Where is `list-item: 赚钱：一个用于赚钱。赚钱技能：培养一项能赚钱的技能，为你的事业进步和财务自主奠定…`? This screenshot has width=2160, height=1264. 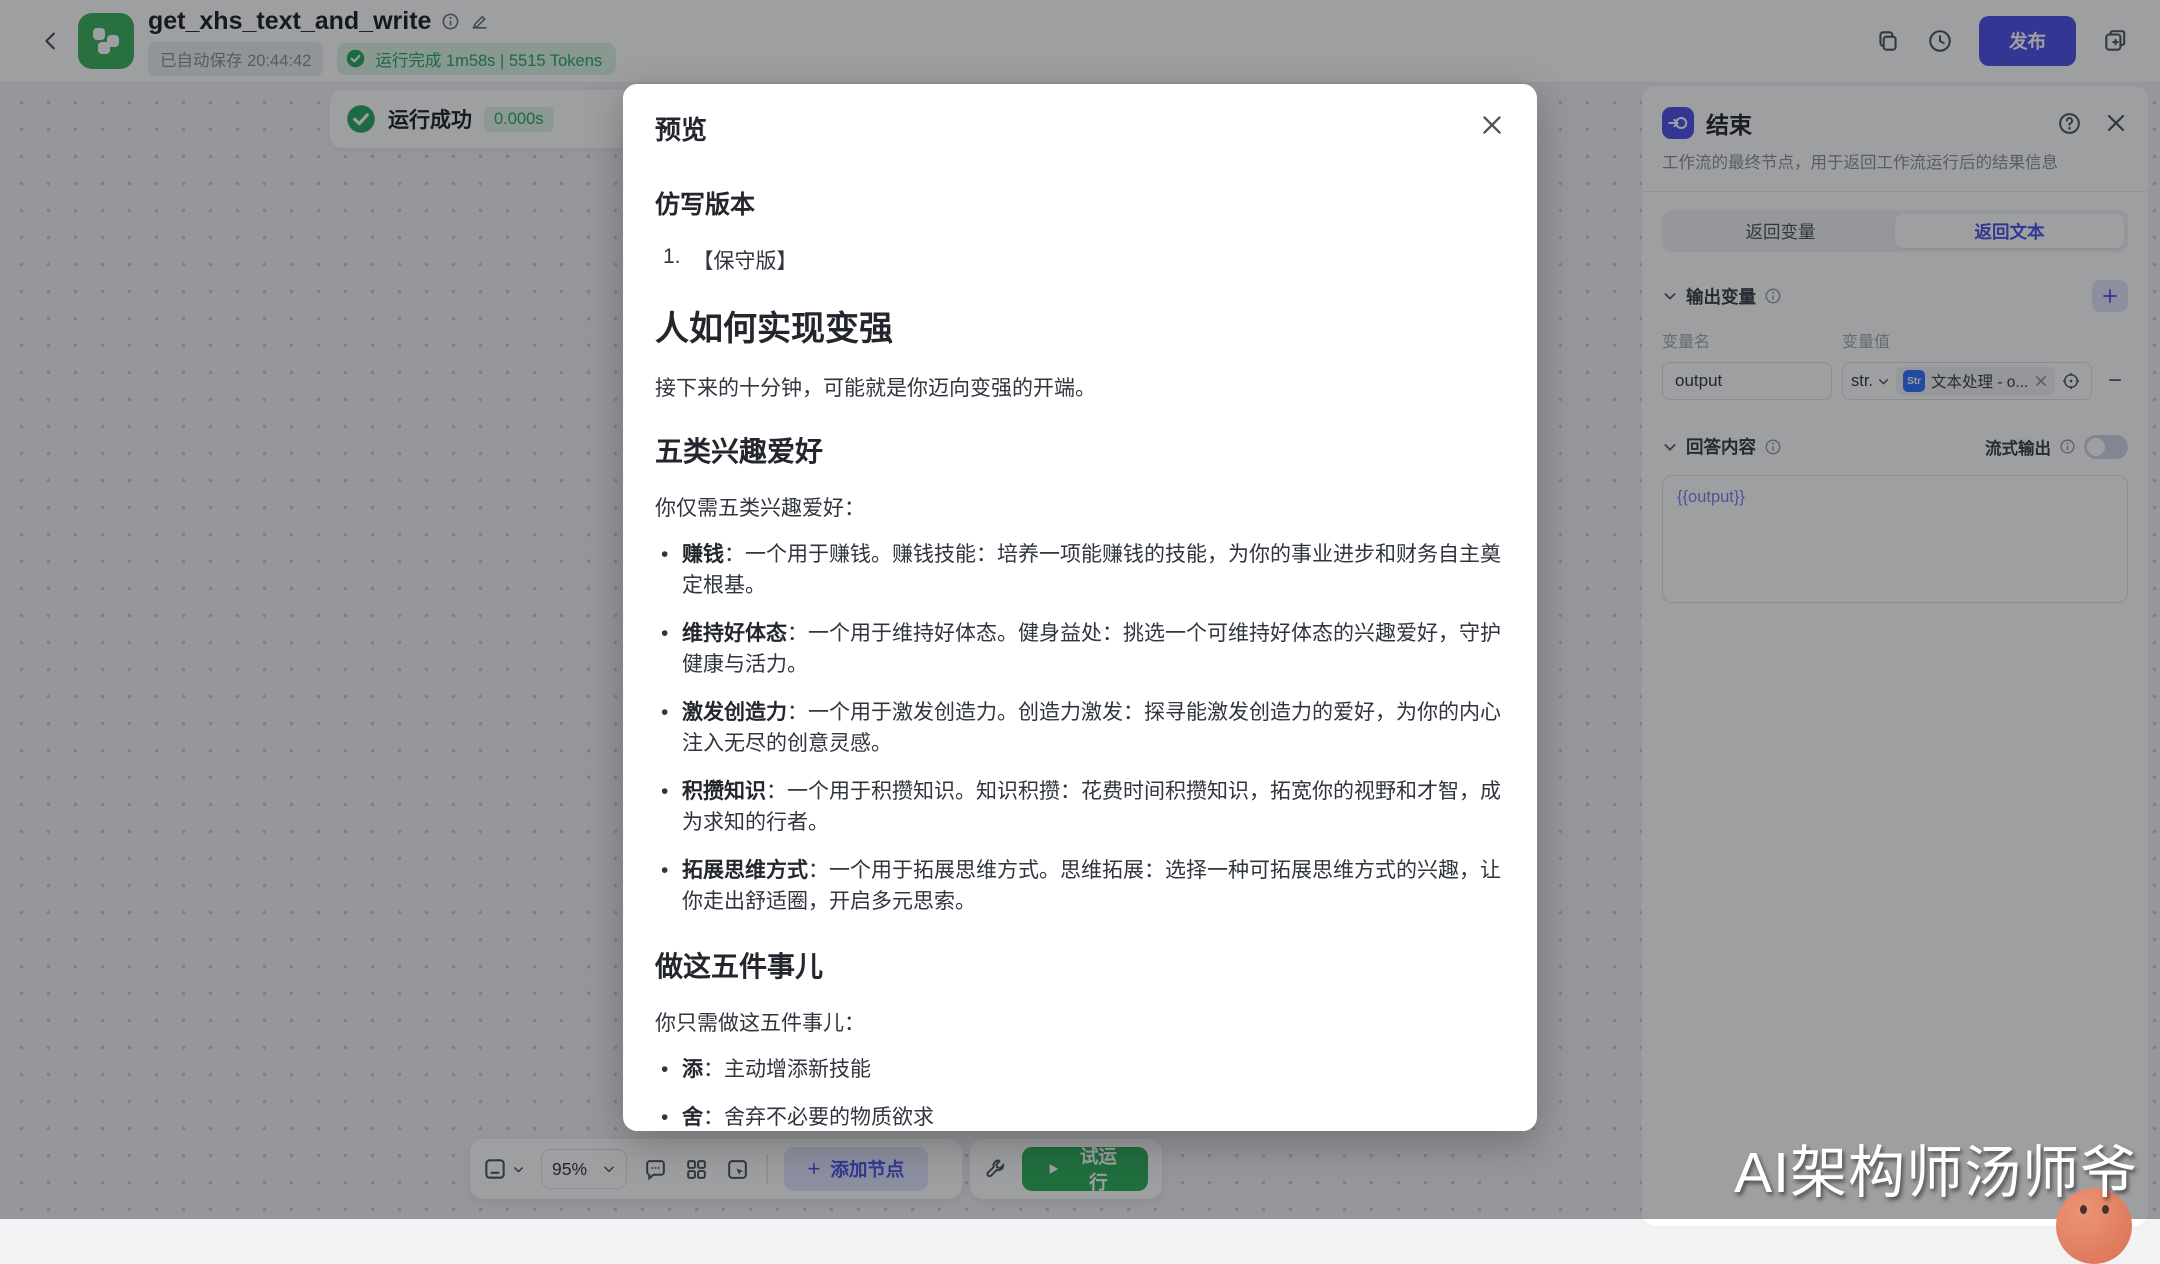
list-item: 赚钱：一个用于赚钱。赚钱技能：培养一项能赚钱的技能，为你的事业进步和财务自主奠定… is located at coordinates (1080, 570).